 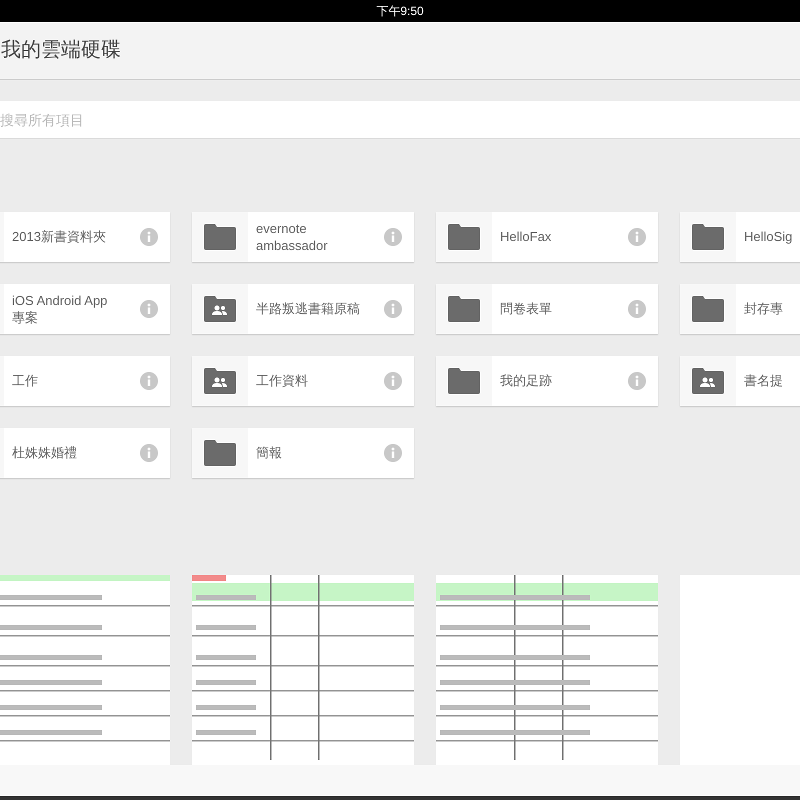 What do you see at coordinates (763, 381) in the screenshot?
I see `folder-name: 書名提` at bounding box center [763, 381].